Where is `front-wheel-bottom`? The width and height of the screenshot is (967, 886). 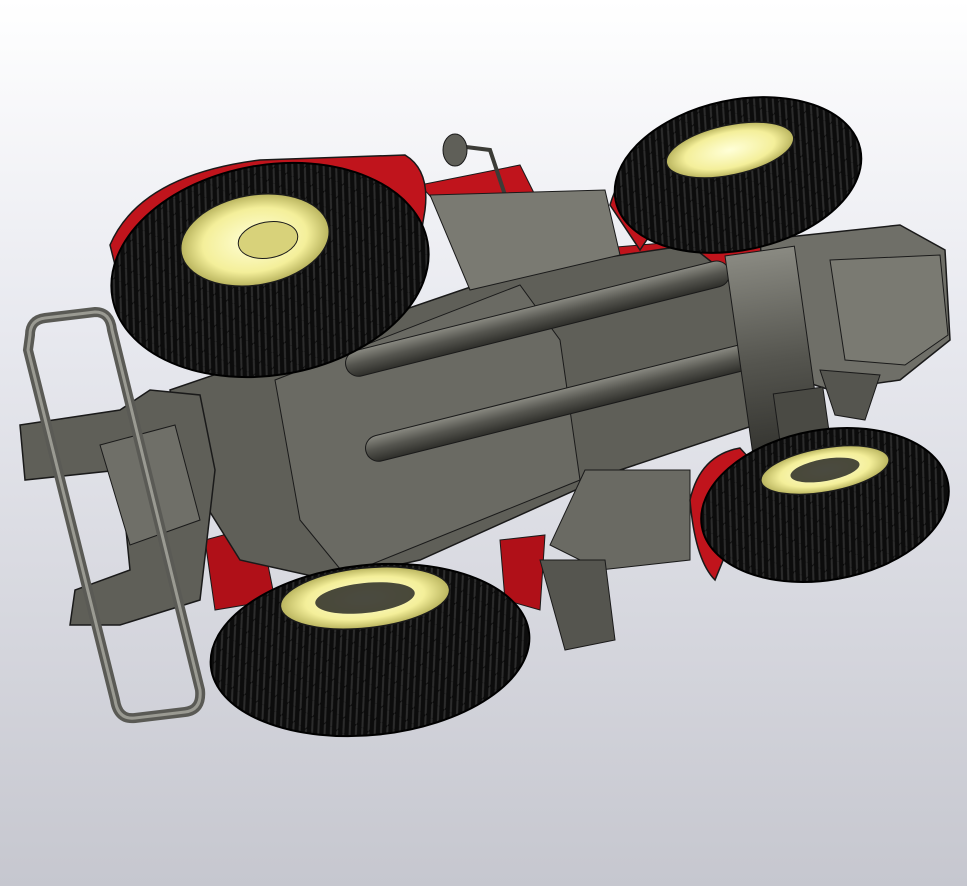
front-wheel-bottom is located at coordinates (825, 504).